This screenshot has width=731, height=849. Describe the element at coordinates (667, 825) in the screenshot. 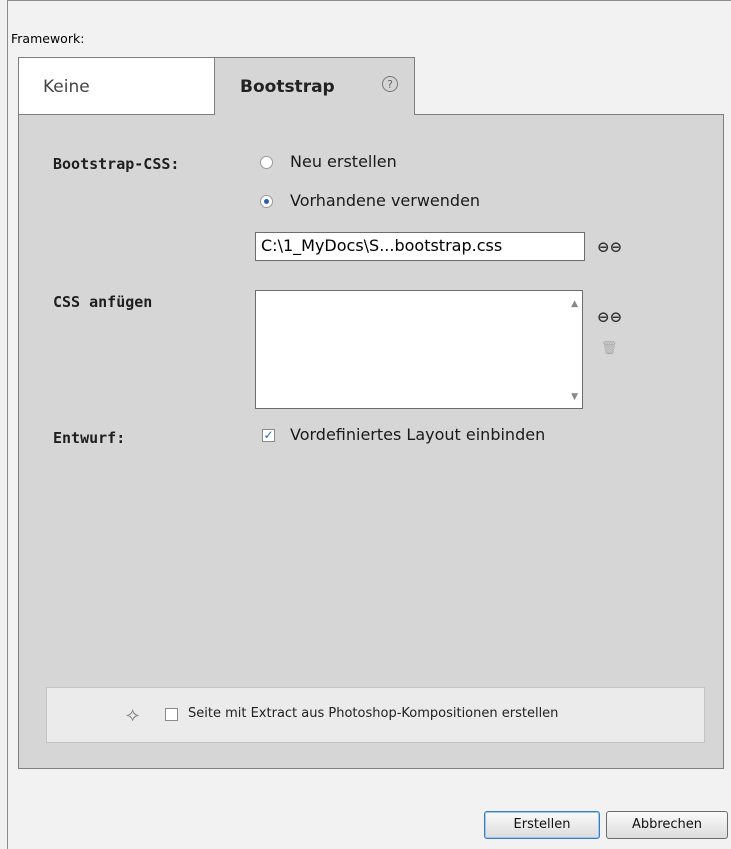

I see `cancel-button: Abbrechen` at that location.